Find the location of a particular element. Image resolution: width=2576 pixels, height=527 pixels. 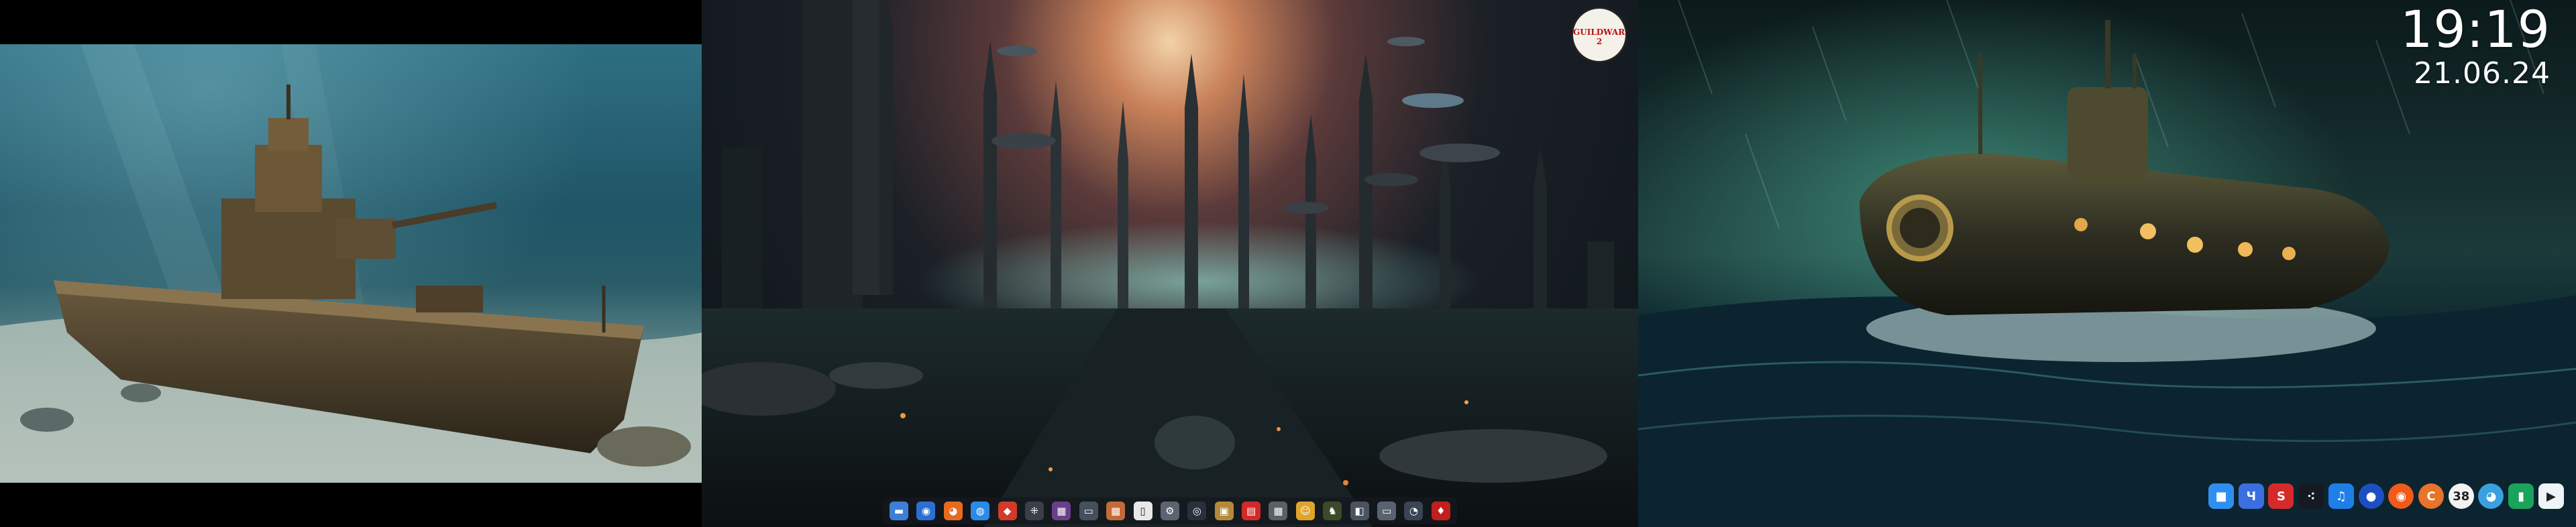

guildwars-badge-logo: GUILDWARS 2 is located at coordinates (1599, 35).